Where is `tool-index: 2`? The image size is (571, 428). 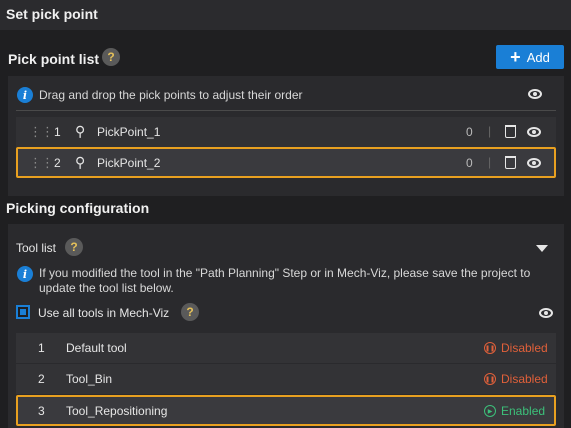
tool-index: 2 is located at coordinates (41, 379).